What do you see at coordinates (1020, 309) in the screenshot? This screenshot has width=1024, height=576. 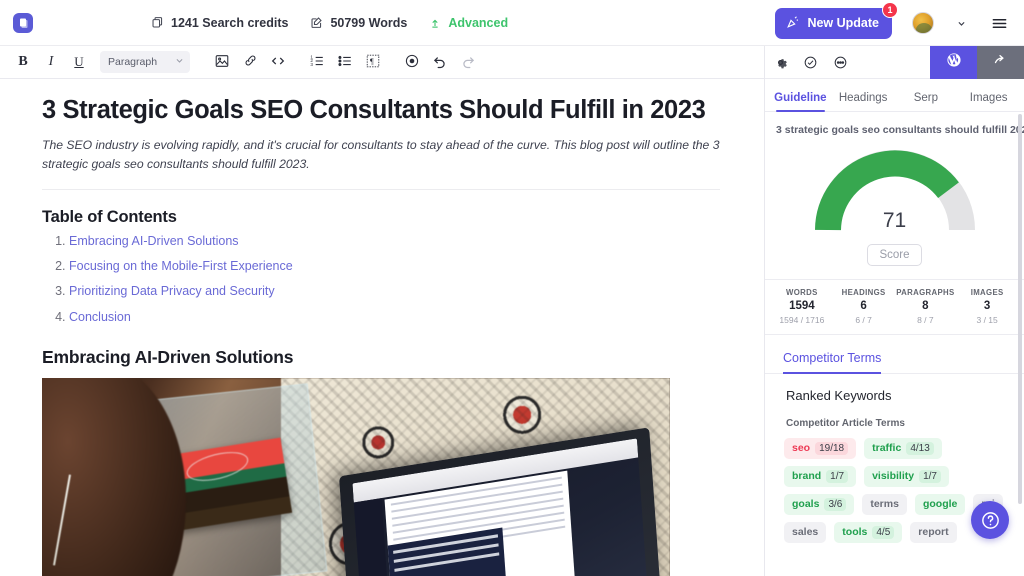 I see `sidebar-scrollbar` at bounding box center [1020, 309].